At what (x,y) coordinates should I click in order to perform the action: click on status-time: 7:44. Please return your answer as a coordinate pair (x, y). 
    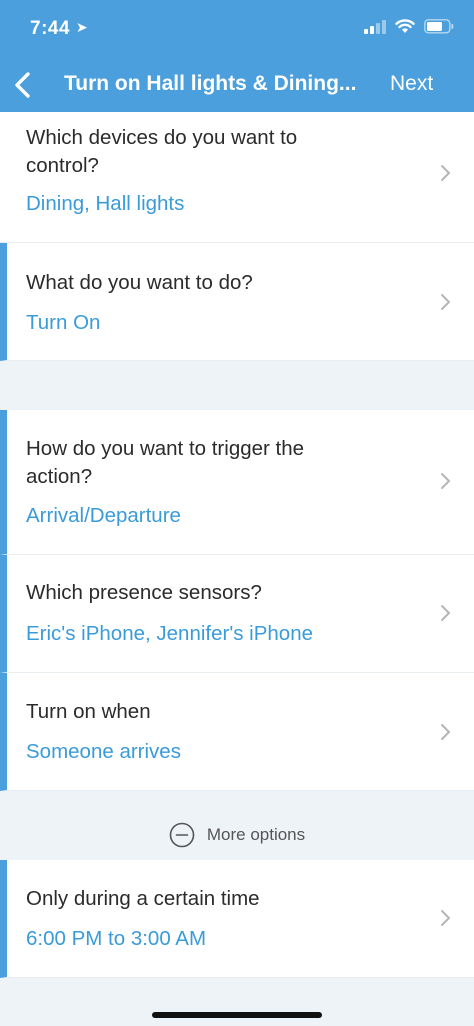
    Looking at the image, I should click on (50, 28).